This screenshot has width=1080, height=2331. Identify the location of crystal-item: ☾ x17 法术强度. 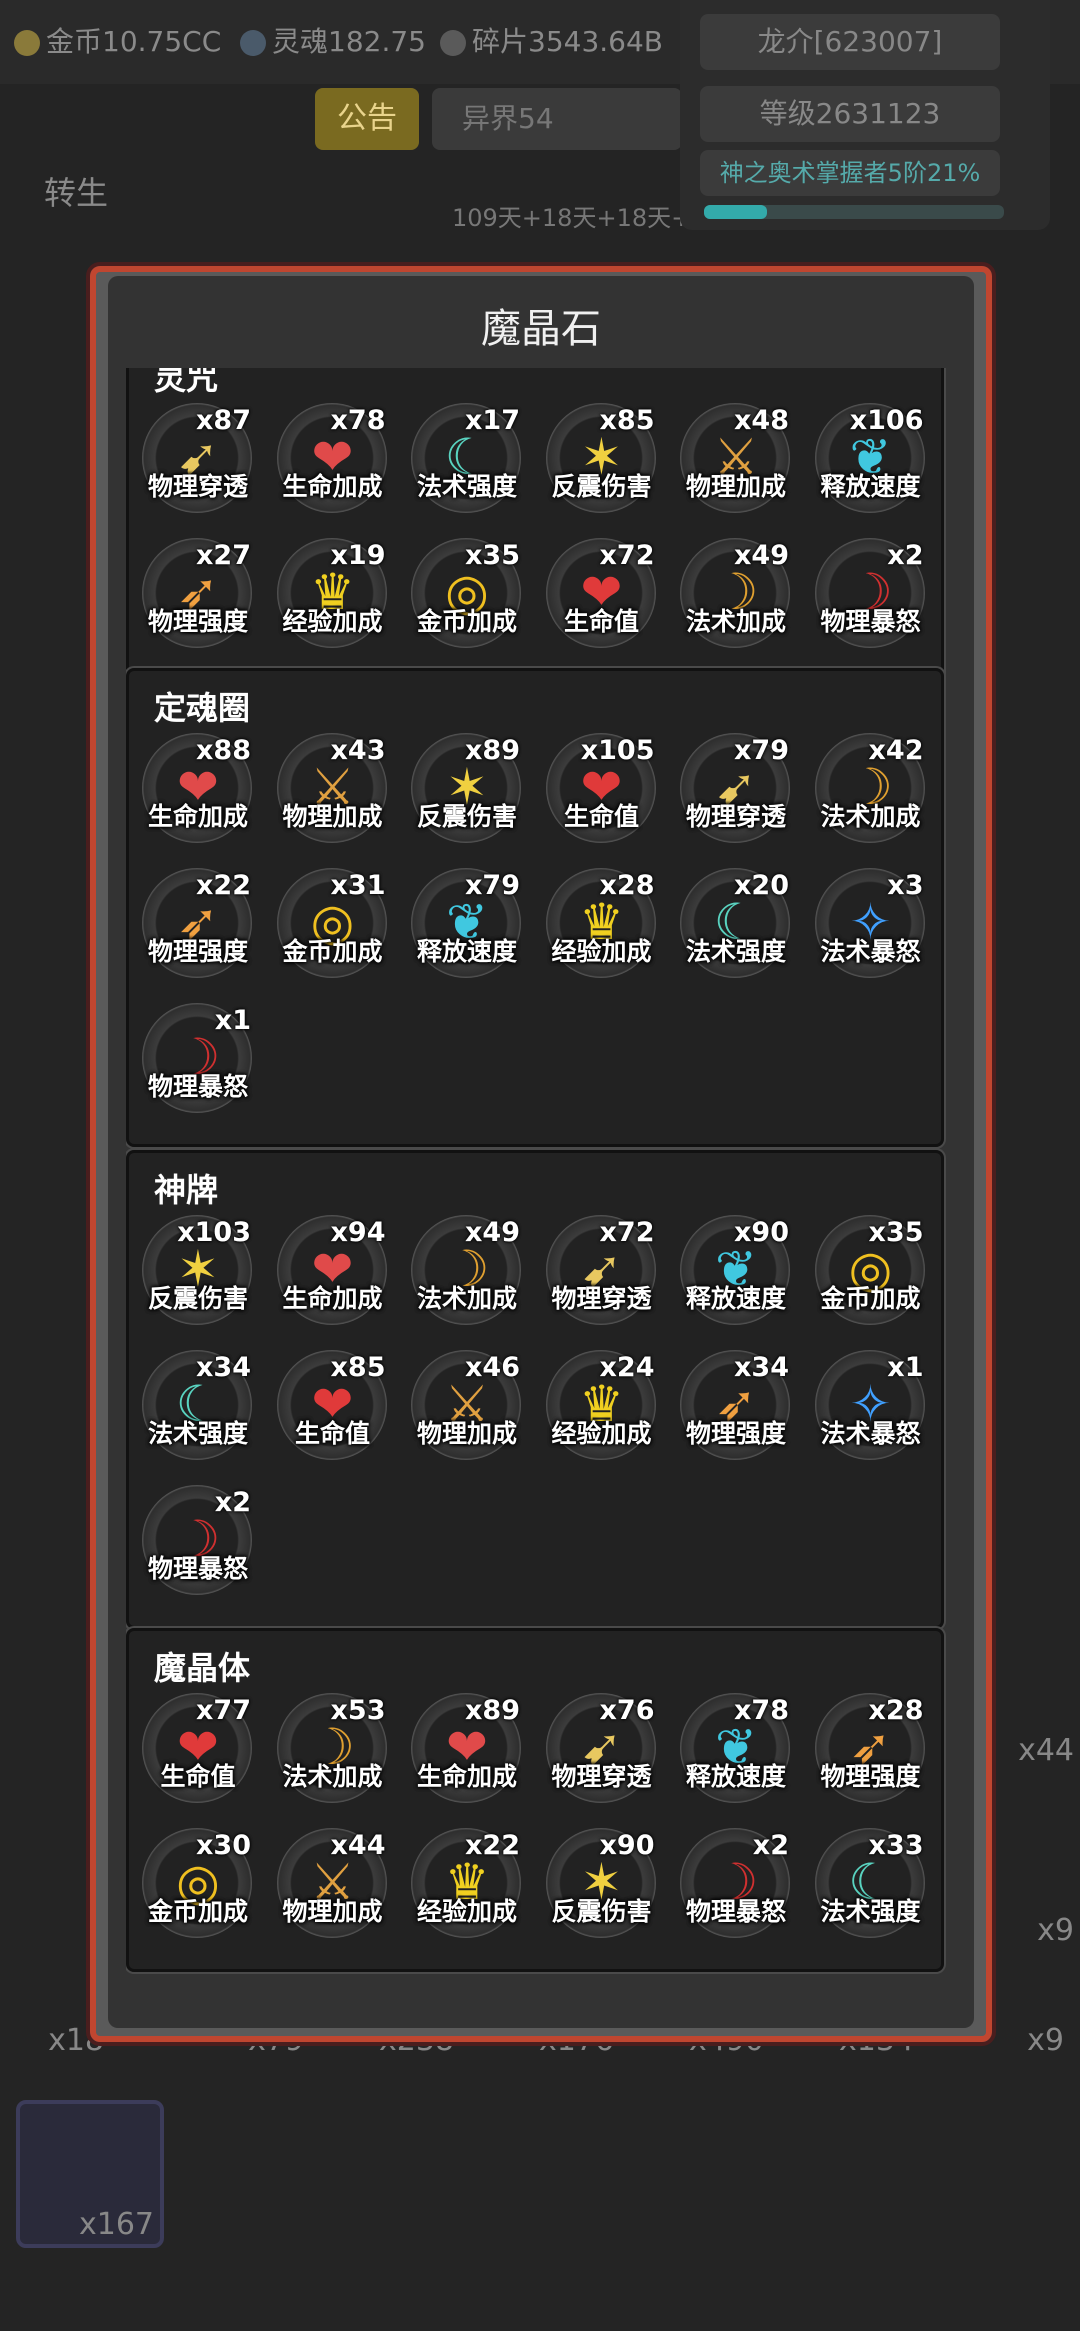
(467, 460).